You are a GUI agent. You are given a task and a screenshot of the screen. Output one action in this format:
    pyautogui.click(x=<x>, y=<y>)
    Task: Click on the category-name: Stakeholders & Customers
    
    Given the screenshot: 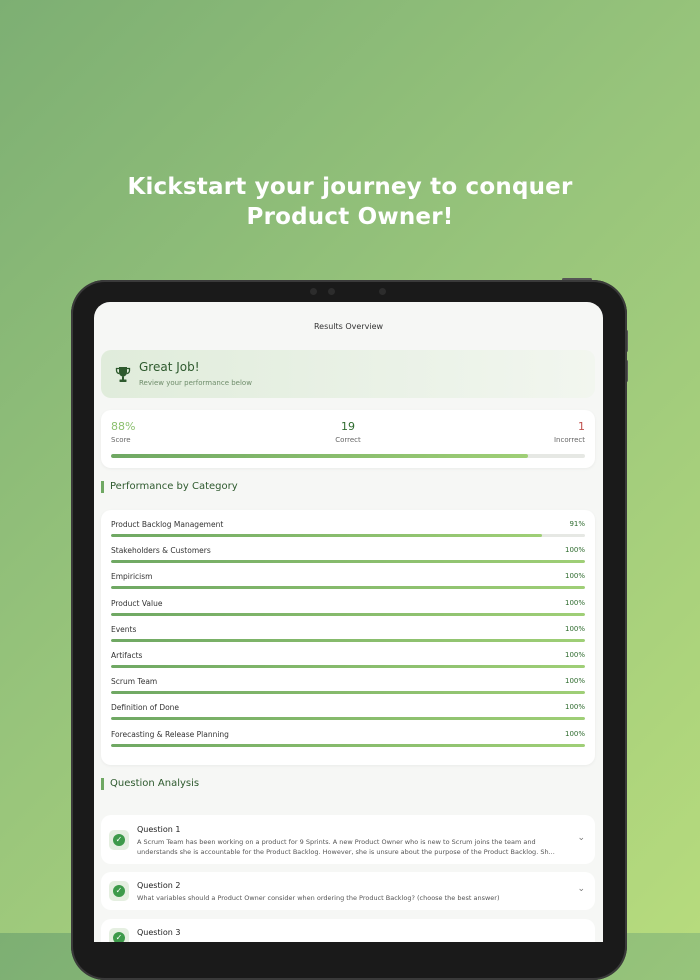 What is the action you would take?
    pyautogui.click(x=161, y=551)
    